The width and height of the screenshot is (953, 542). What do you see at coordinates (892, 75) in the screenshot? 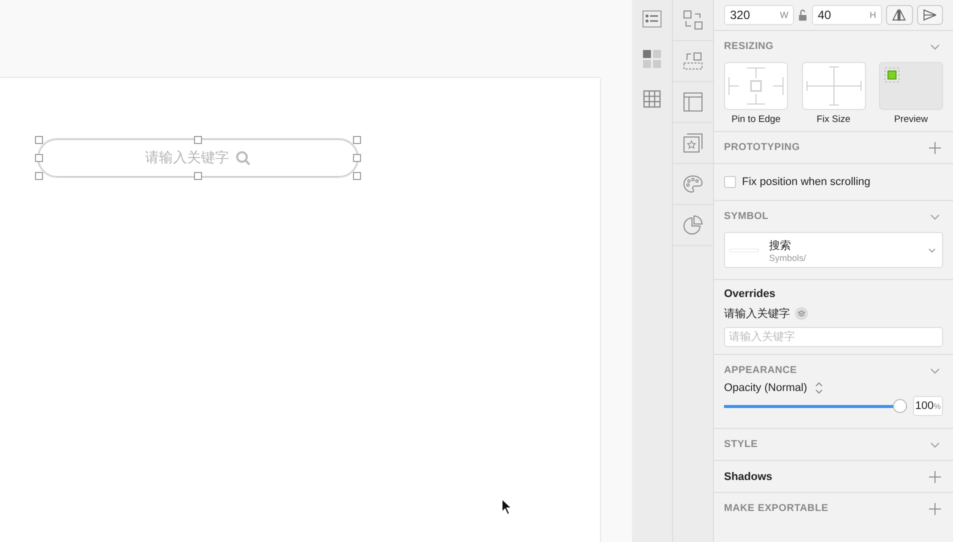
I see `selected-square-icon` at bounding box center [892, 75].